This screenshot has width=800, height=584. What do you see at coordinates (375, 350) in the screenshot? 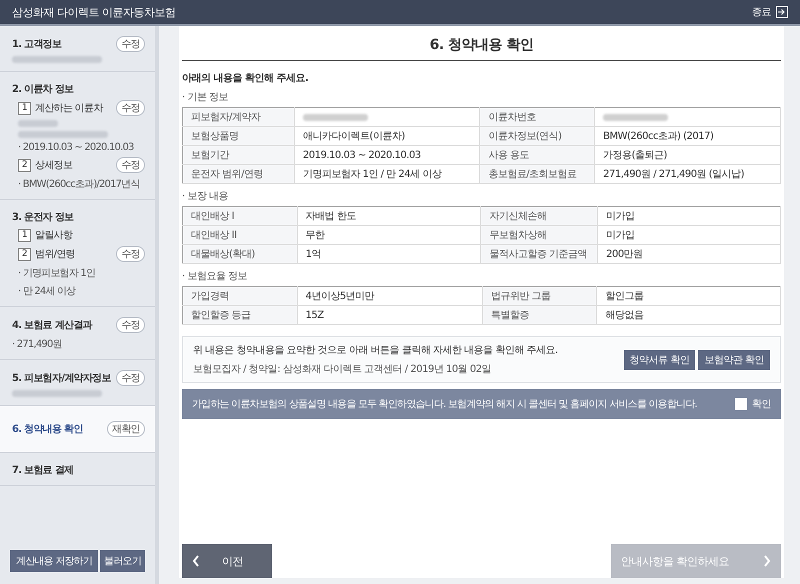
I see `notice-text: 위 내용은 청약내용을 요약한 것으로 아래 버튼을 클릭해 자세한 내용을 확인해 주세요.` at bounding box center [375, 350].